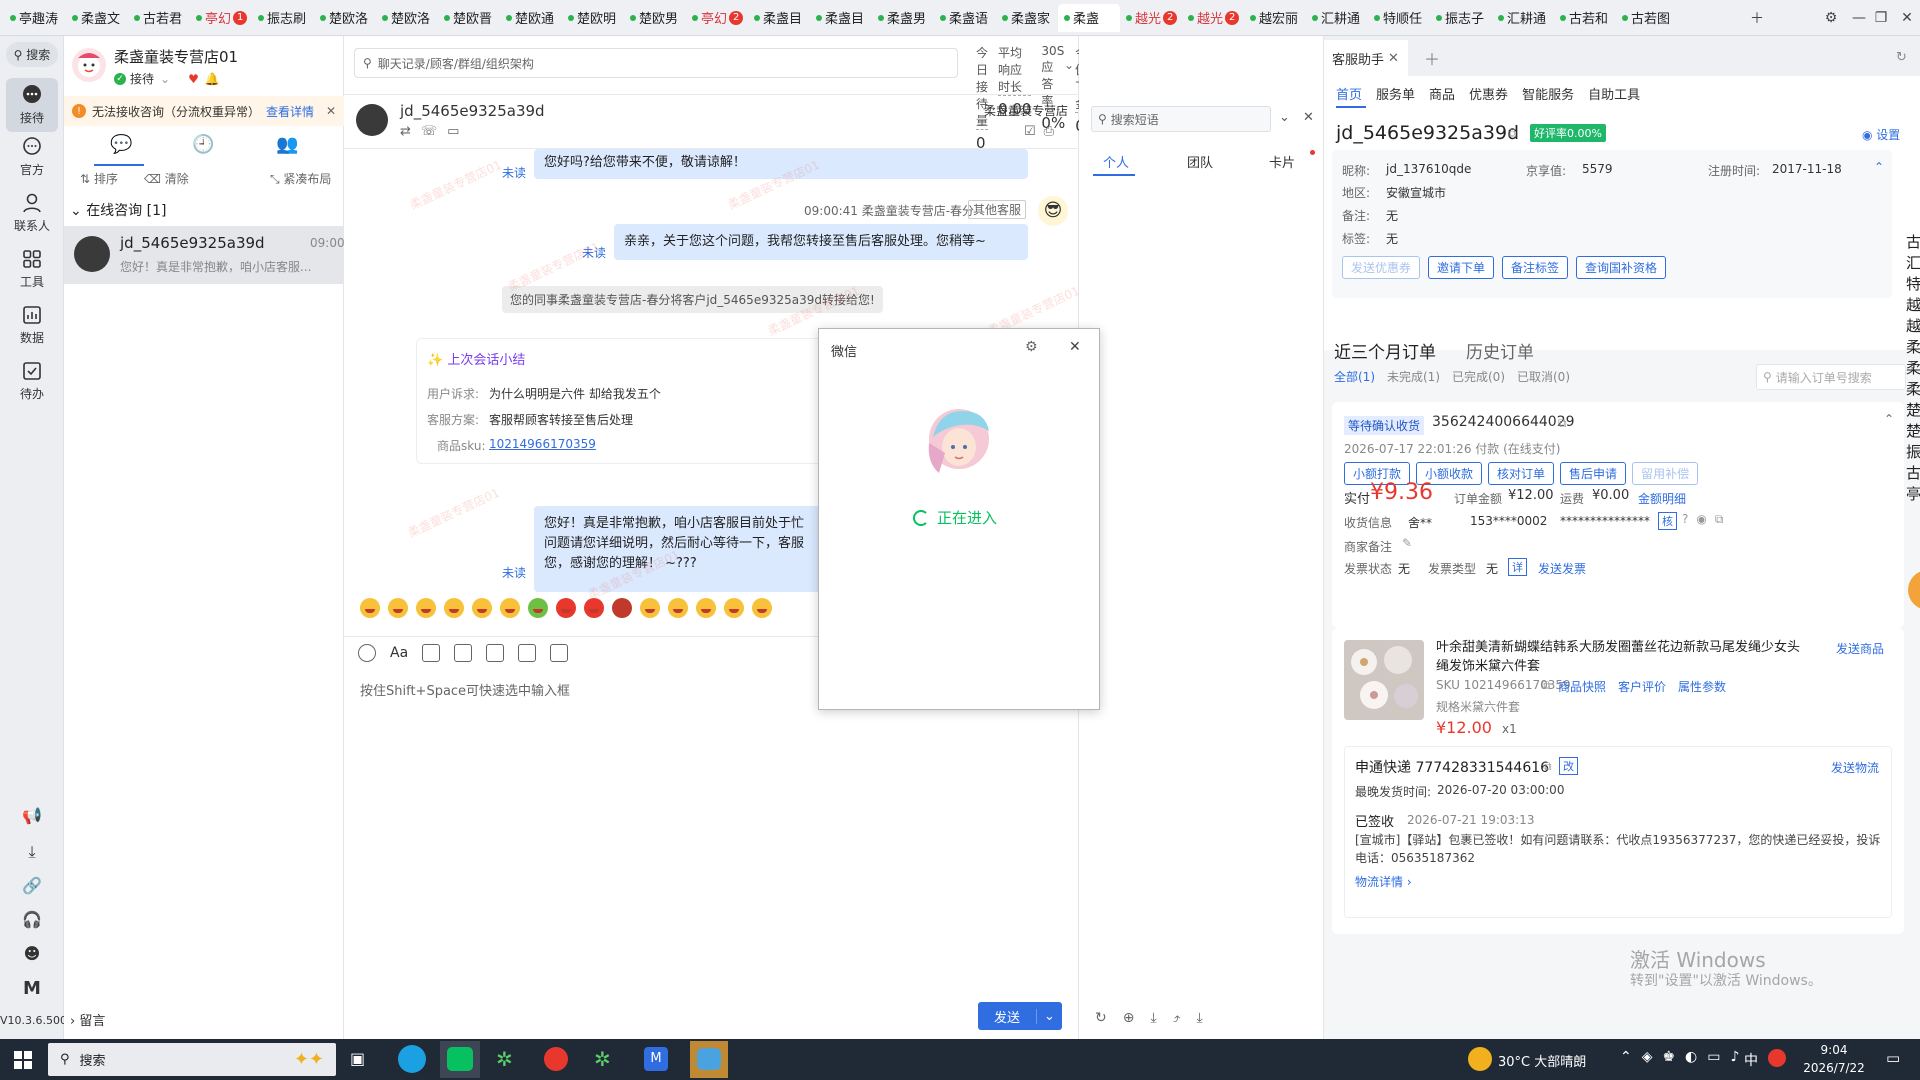  What do you see at coordinates (166, 178) in the screenshot?
I see `clear-button: ⌫ 清除` at bounding box center [166, 178].